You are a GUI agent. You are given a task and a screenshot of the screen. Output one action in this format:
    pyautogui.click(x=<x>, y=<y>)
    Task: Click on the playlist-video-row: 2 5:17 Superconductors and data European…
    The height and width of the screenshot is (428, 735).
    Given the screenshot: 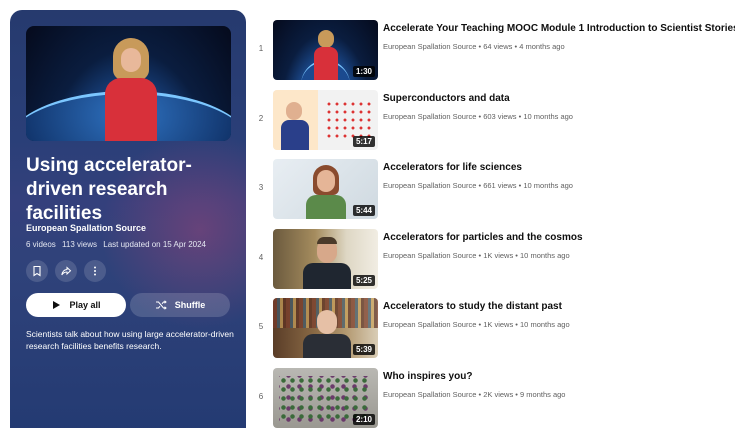 What is the action you would take?
    pyautogui.click(x=492, y=120)
    